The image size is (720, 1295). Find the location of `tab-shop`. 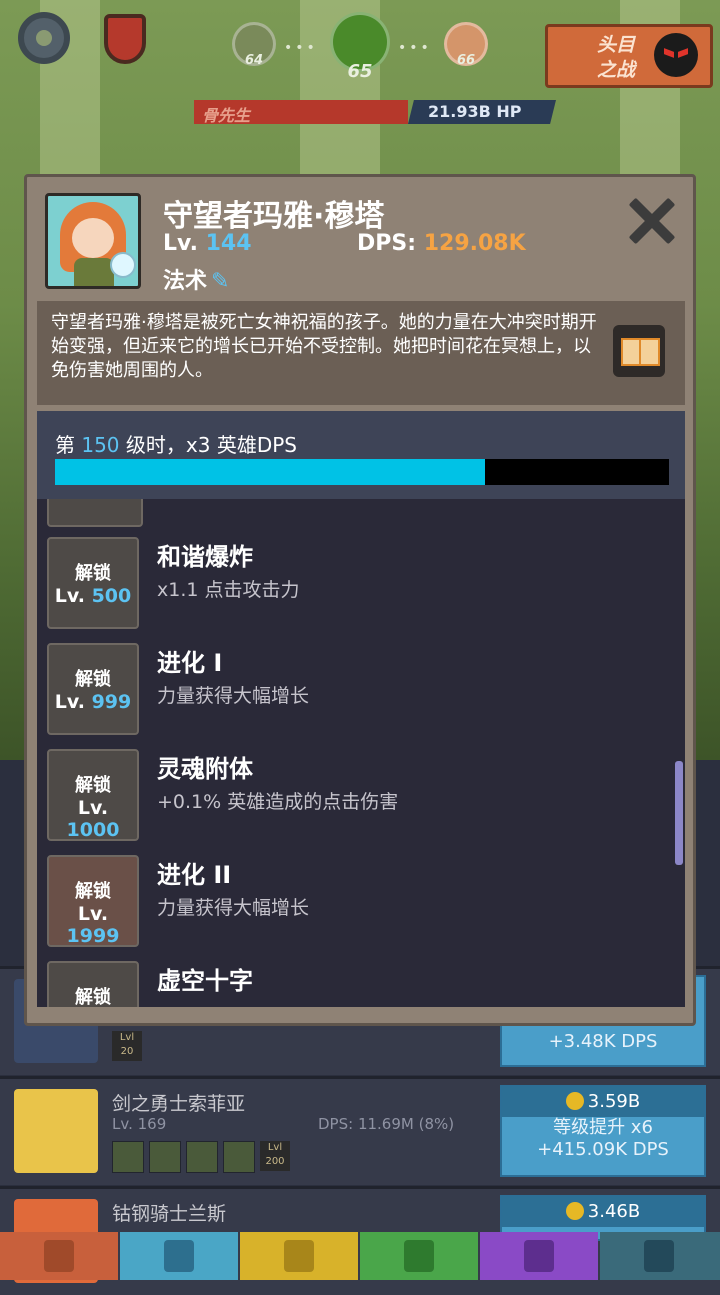

tab-shop is located at coordinates (660, 1256).